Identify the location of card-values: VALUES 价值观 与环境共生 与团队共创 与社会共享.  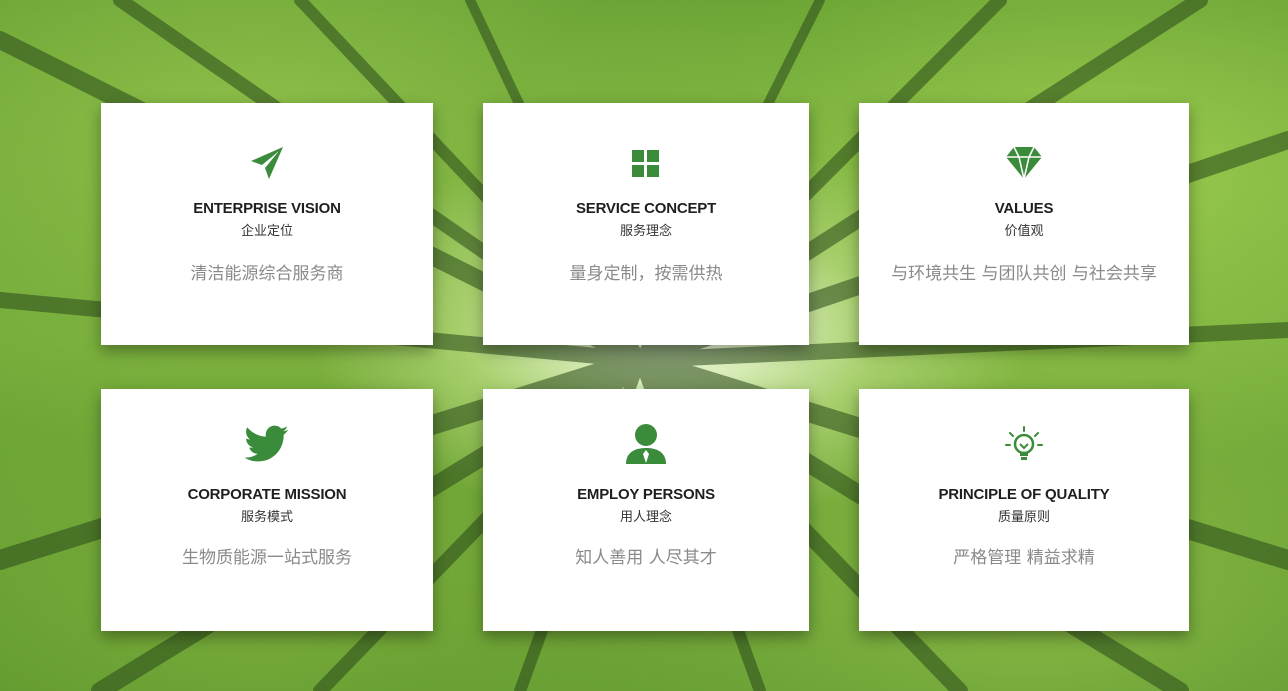
(1024, 224).